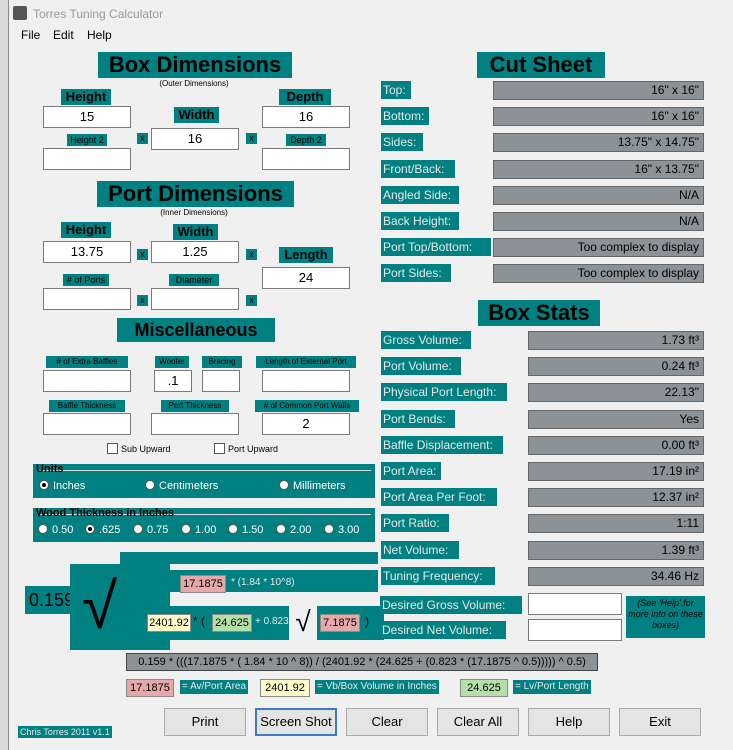 The height and width of the screenshot is (750, 733). I want to click on extra-baffles-label: # of Extra Baffles, so click(87, 362).